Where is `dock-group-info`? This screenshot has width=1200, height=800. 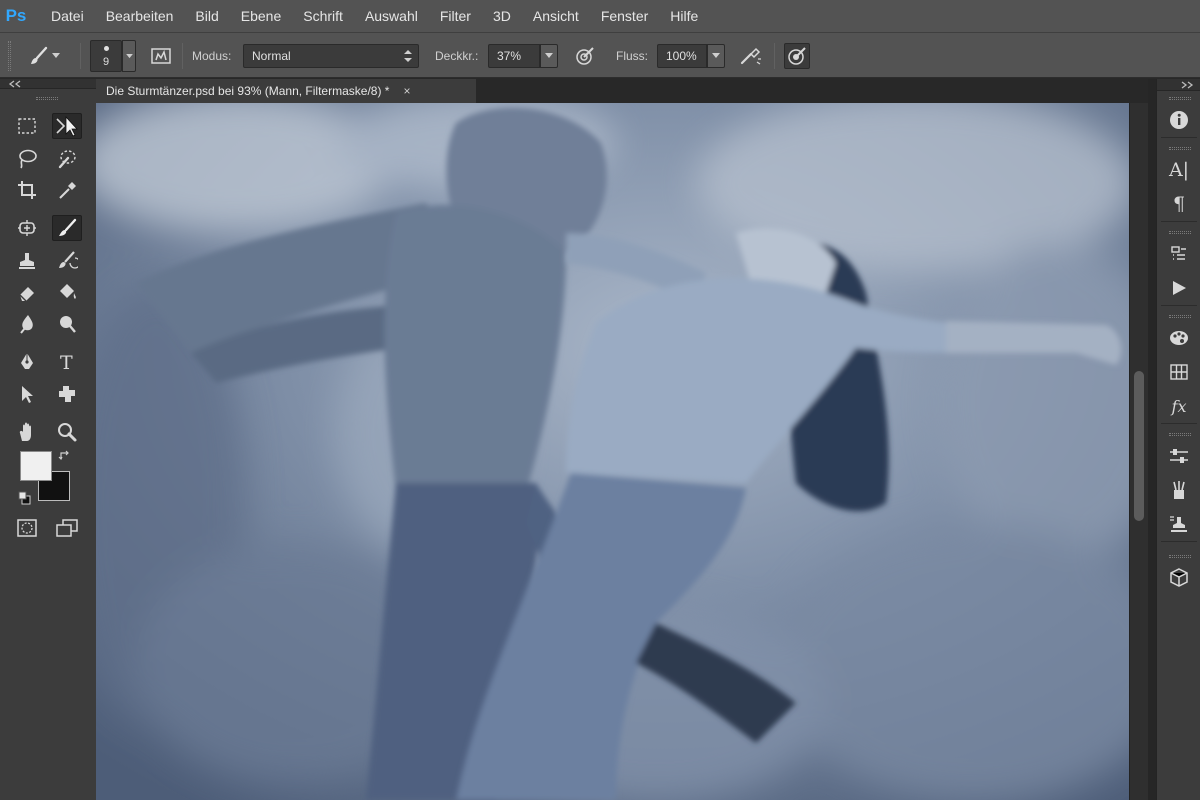
dock-group-info is located at coordinates (1179, 116).